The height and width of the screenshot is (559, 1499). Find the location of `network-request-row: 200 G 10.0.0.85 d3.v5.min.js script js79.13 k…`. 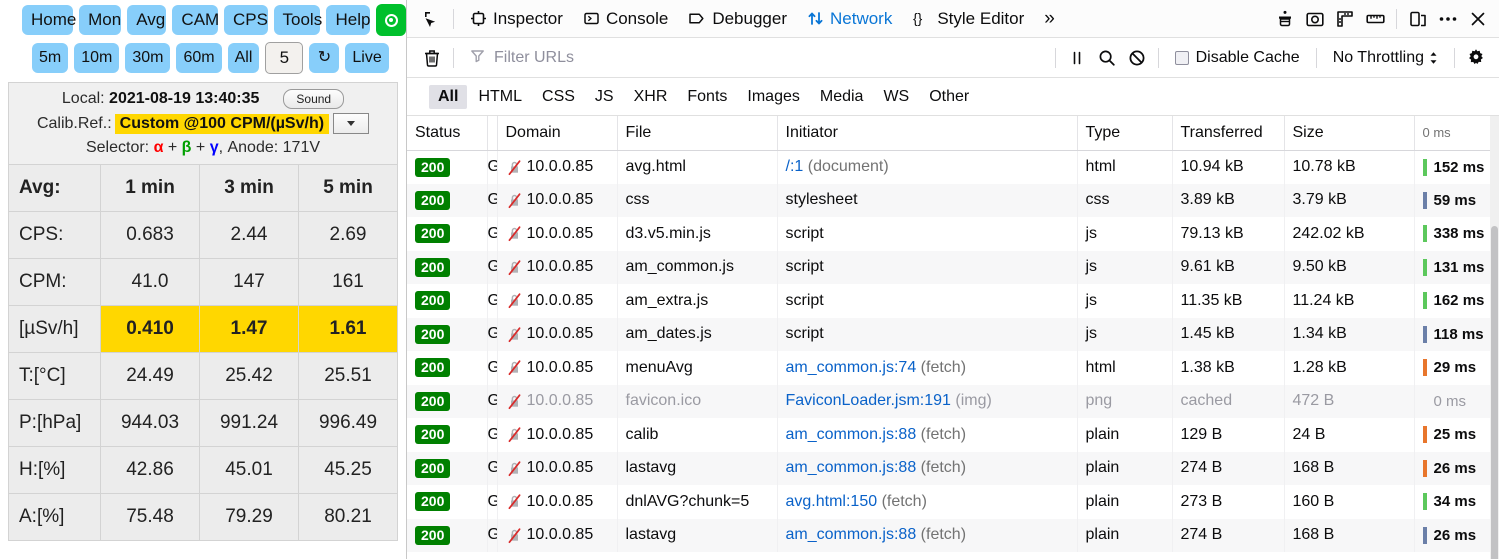

network-request-row: 200 G 10.0.0.85 d3.v5.min.js script js79.13 k… is located at coordinates (953, 234).